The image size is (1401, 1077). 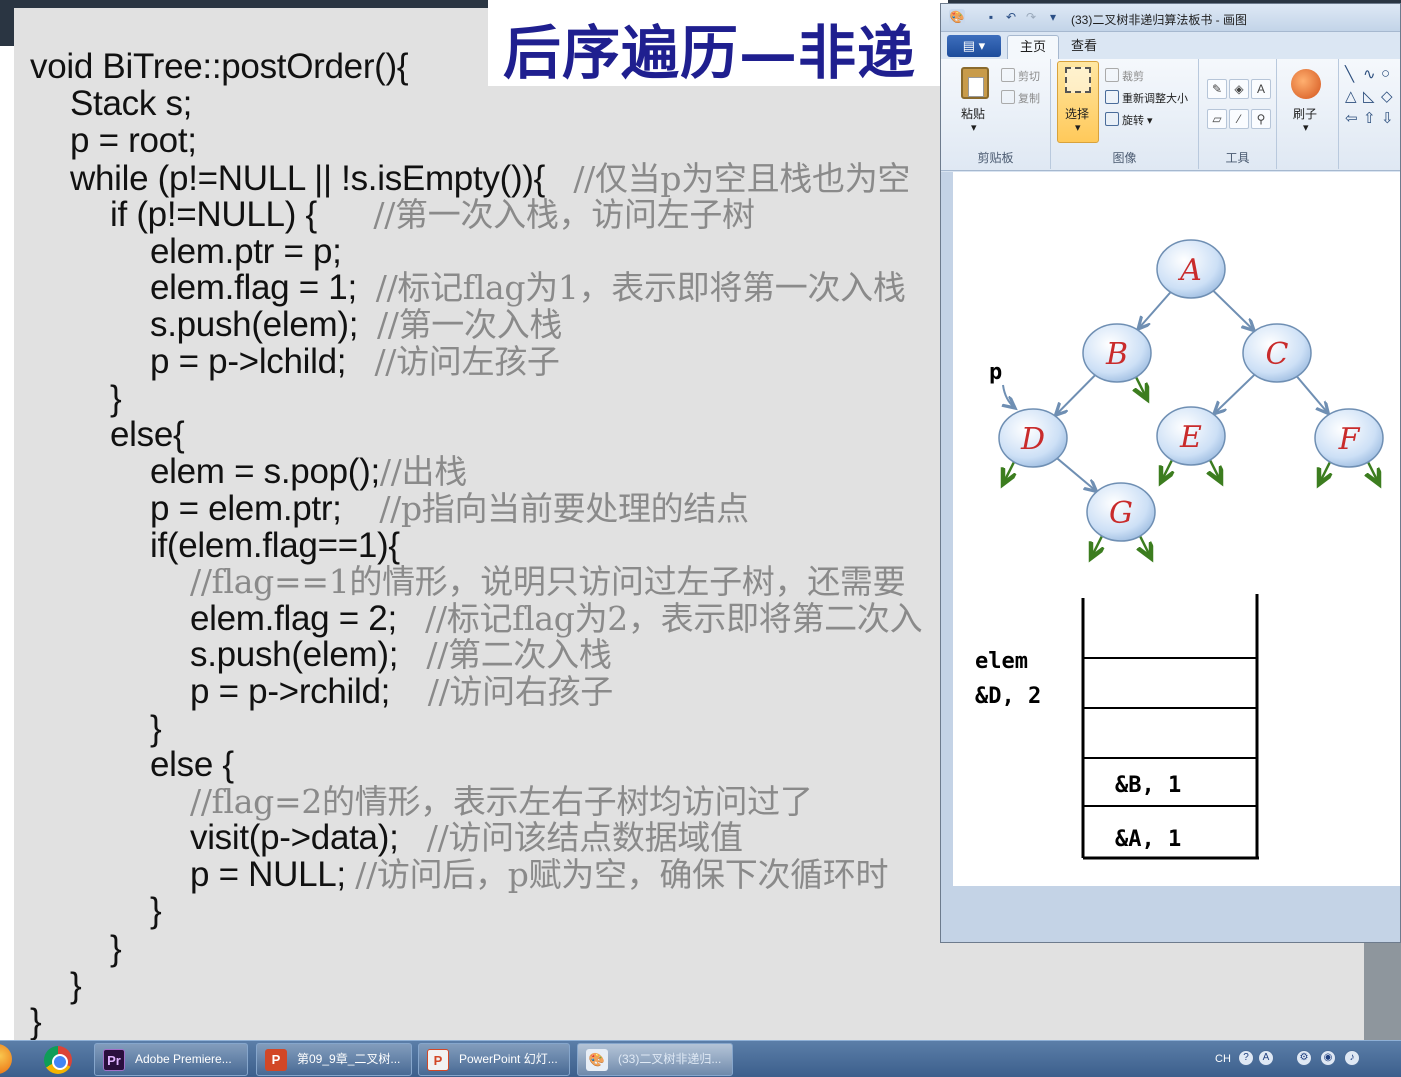 What do you see at coordinates (432, 215) in the screenshot?
I see `code-line: if (p!=NULL) { //第一次入栈，访问左子树` at bounding box center [432, 215].